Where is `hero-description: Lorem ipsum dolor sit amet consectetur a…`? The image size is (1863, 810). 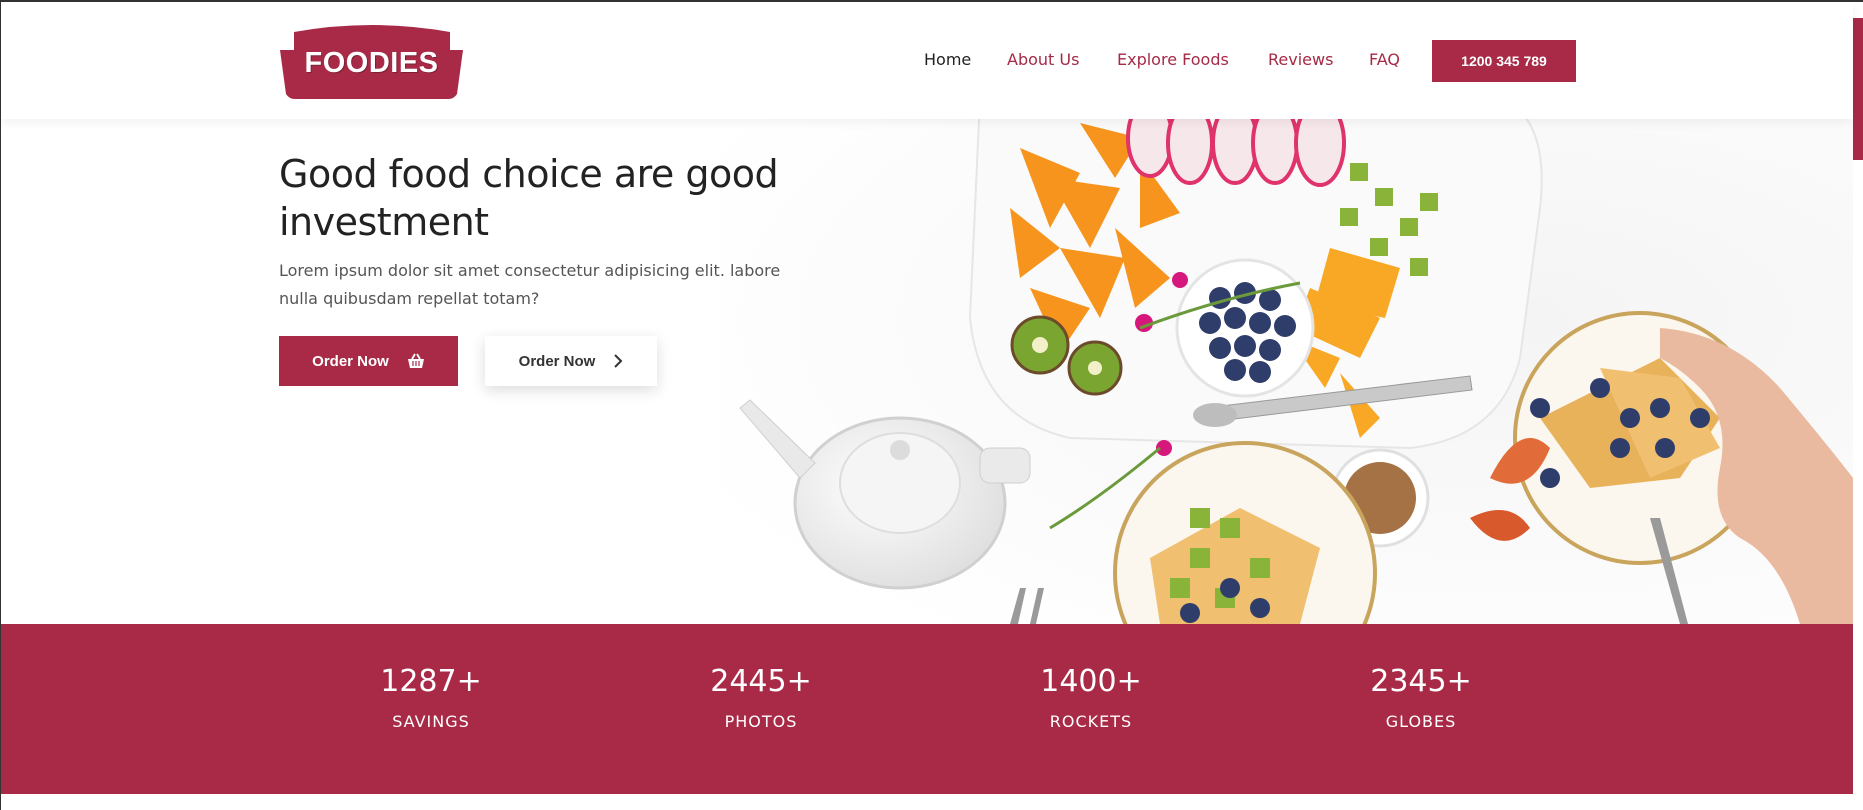 hero-description: Lorem ipsum dolor sit amet consectetur a… is located at coordinates (530, 284).